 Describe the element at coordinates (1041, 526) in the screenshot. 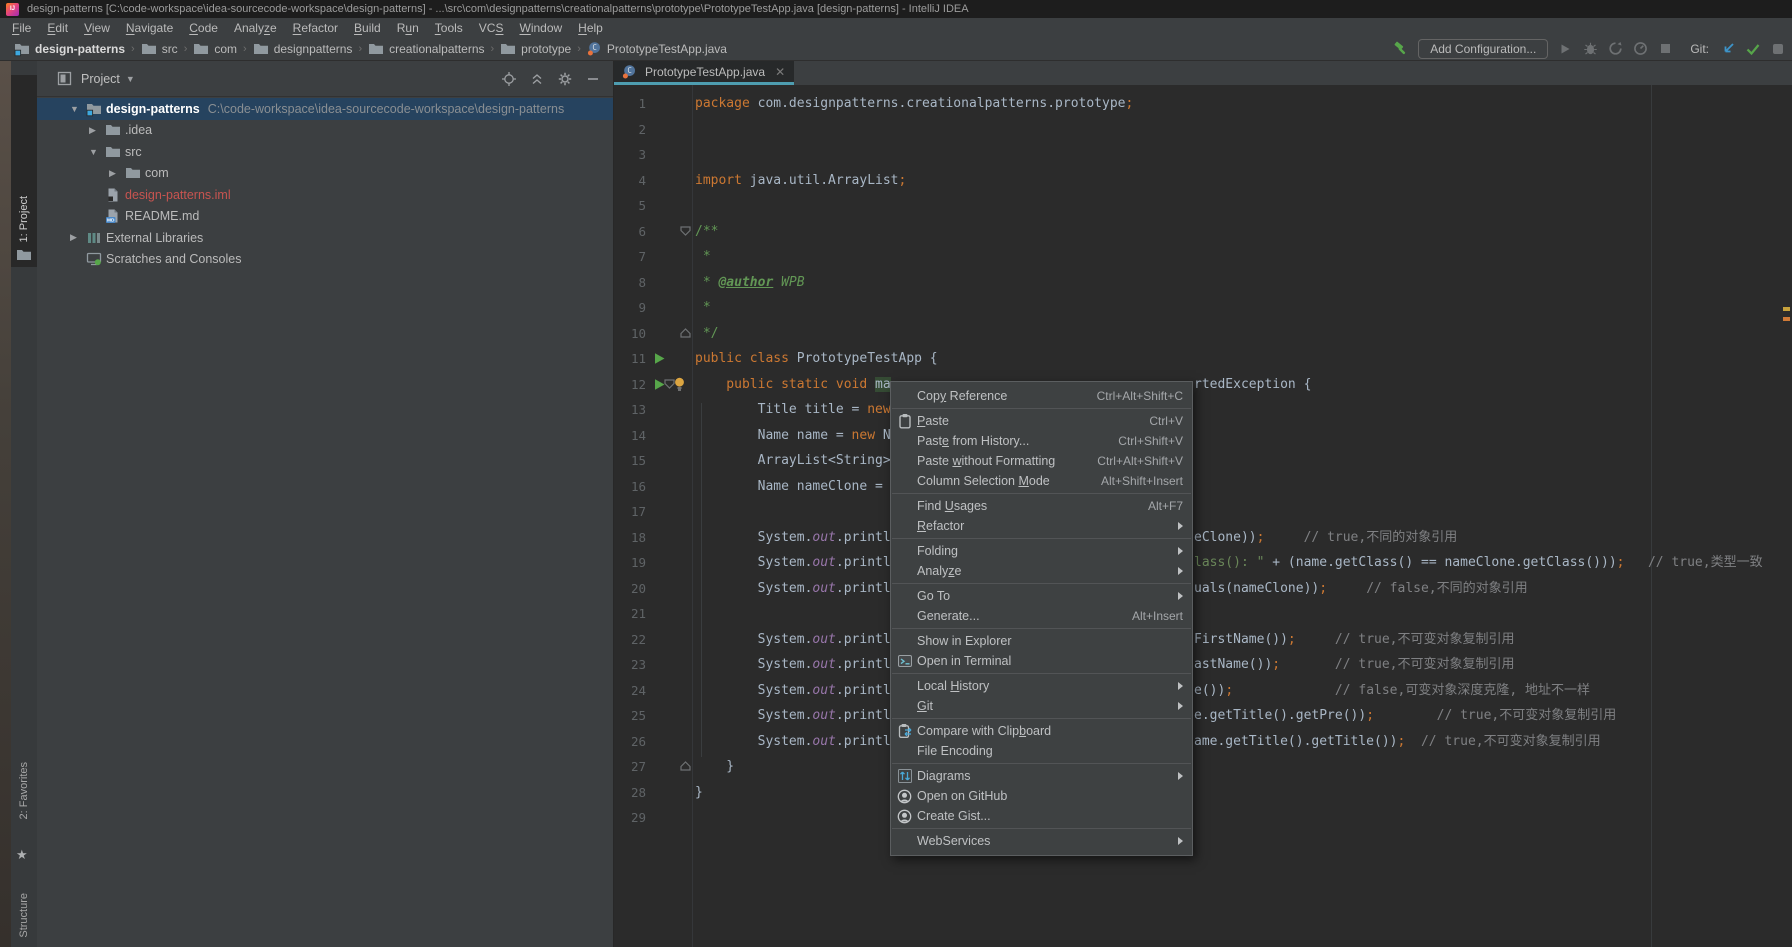

I see `menu-item-refactor: Refactor` at that location.